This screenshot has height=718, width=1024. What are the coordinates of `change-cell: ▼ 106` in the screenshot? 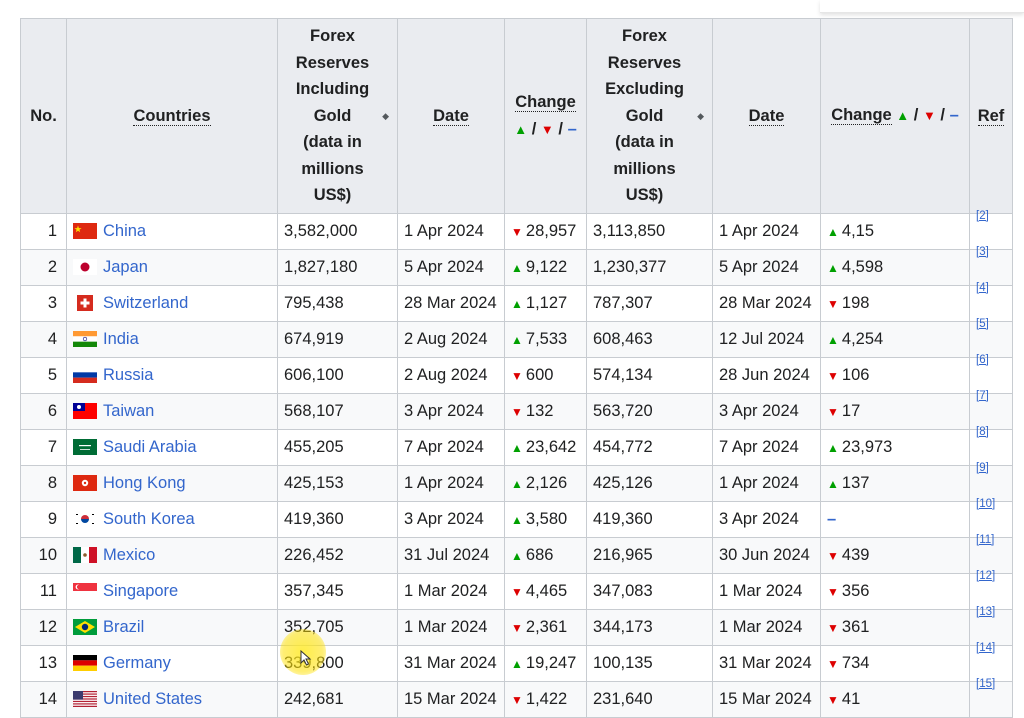 It's located at (895, 375).